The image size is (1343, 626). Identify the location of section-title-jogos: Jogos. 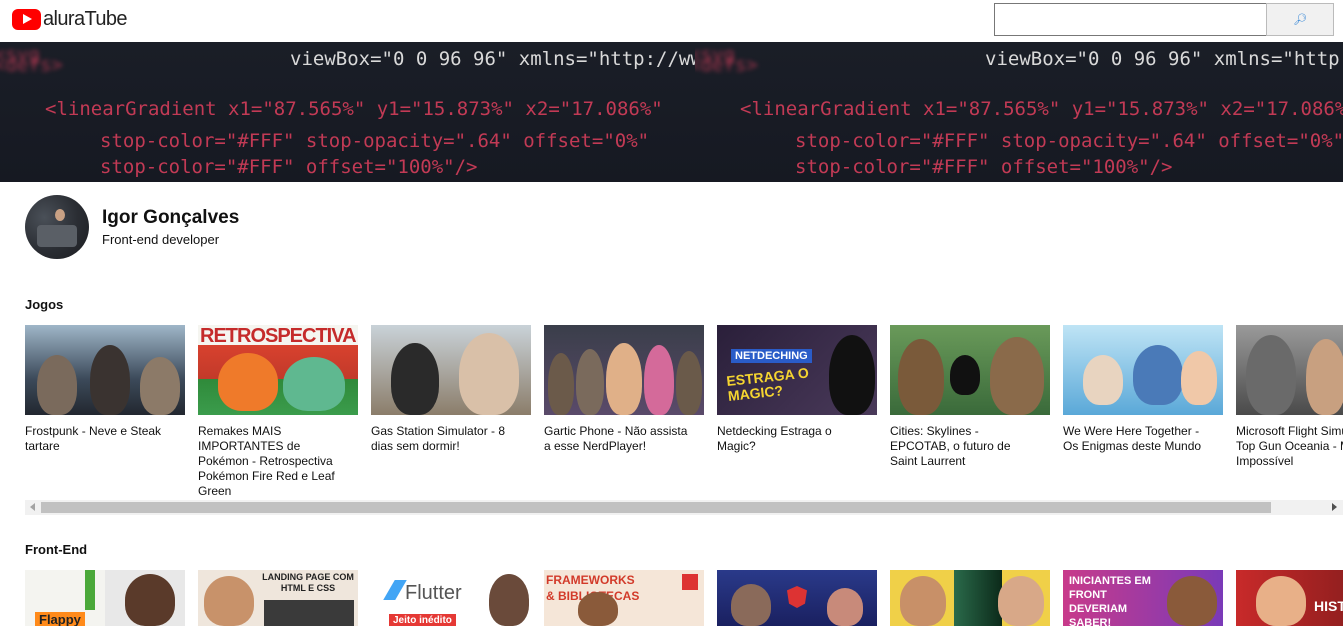
(44, 304).